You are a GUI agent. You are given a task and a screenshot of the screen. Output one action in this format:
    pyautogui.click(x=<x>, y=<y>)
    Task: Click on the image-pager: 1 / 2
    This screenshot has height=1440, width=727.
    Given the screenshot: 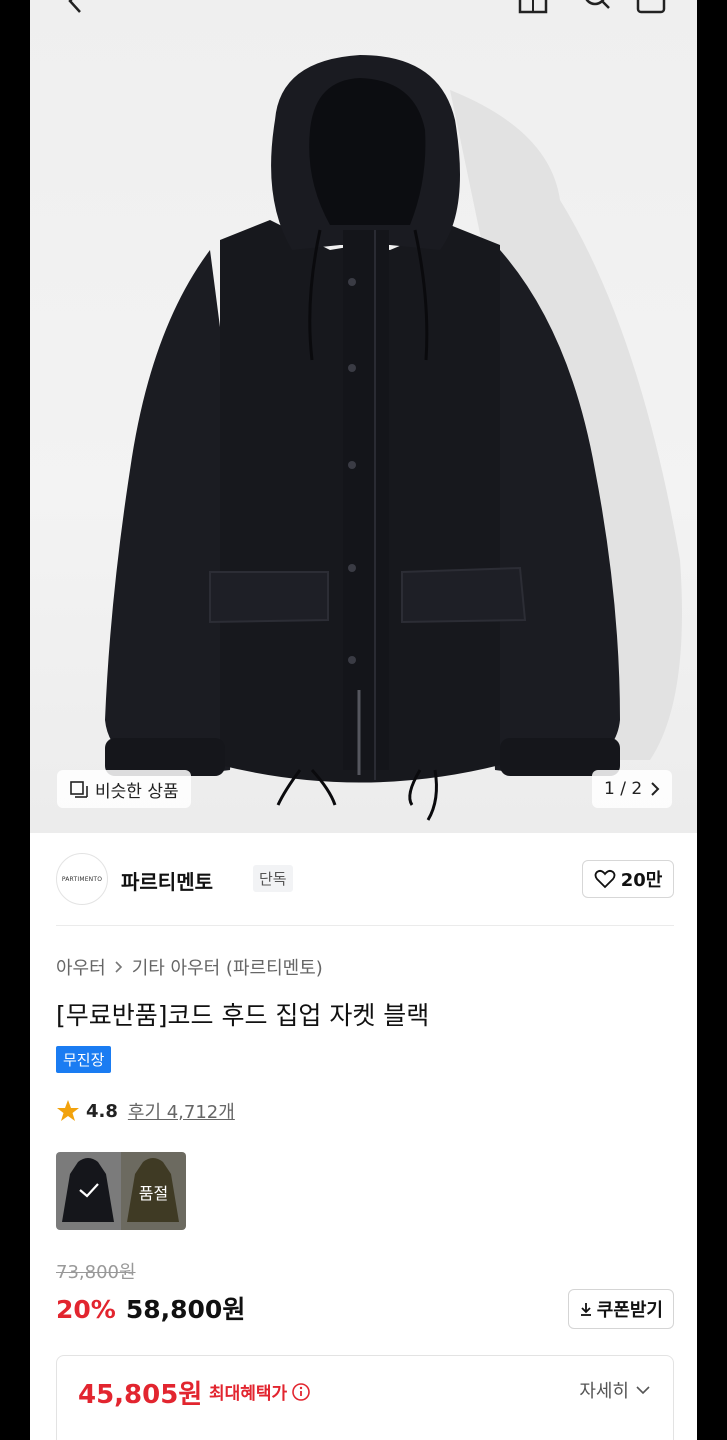 What is the action you would take?
    pyautogui.click(x=632, y=789)
    